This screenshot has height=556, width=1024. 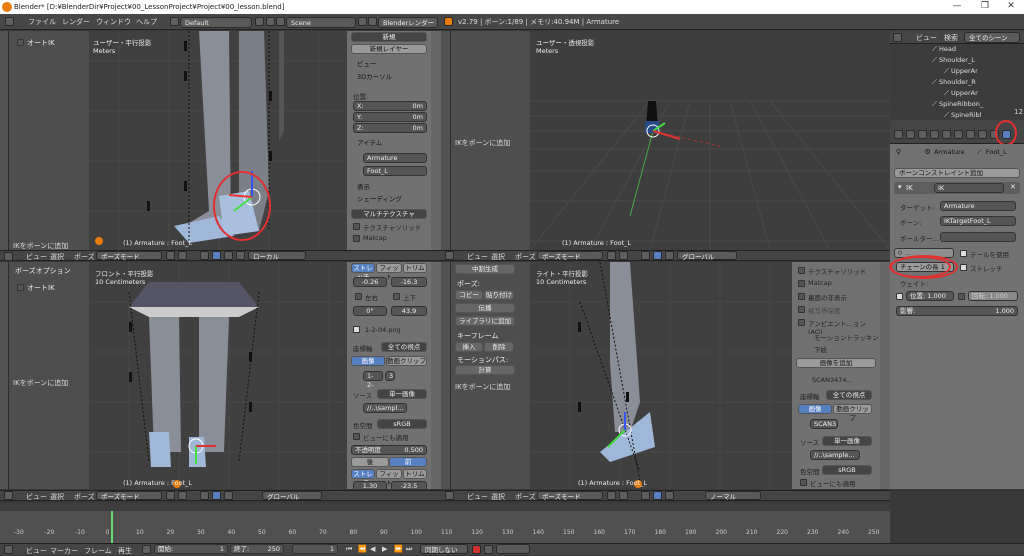 What do you see at coordinates (389, 450) in the screenshot?
I see `opacity-field: 不透明度 0.500` at bounding box center [389, 450].